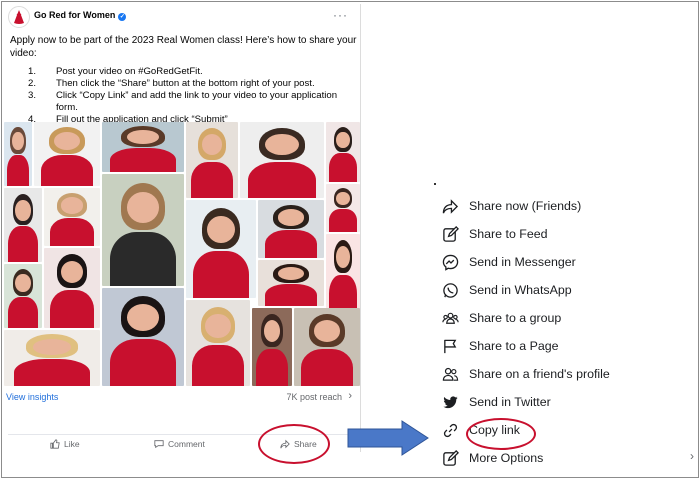 This screenshot has height=479, width=700. What do you see at coordinates (525, 206) in the screenshot?
I see `menu-label: Share now (Friends)` at bounding box center [525, 206].